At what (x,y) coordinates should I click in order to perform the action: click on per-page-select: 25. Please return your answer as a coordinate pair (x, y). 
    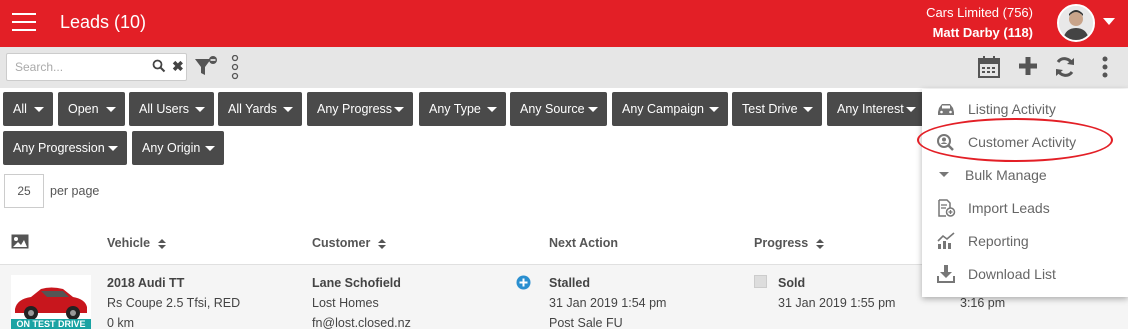
    Looking at the image, I should click on (24, 191).